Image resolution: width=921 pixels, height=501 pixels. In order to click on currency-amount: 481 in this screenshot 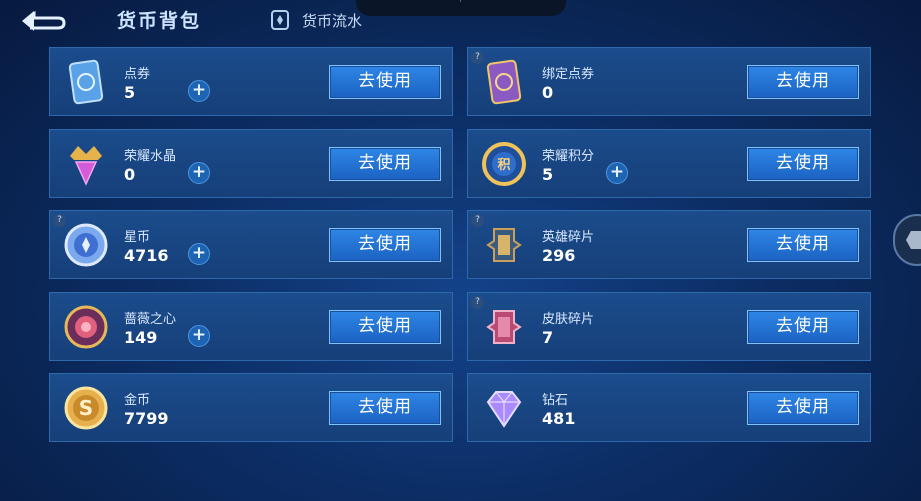, I will do `click(559, 418)`.